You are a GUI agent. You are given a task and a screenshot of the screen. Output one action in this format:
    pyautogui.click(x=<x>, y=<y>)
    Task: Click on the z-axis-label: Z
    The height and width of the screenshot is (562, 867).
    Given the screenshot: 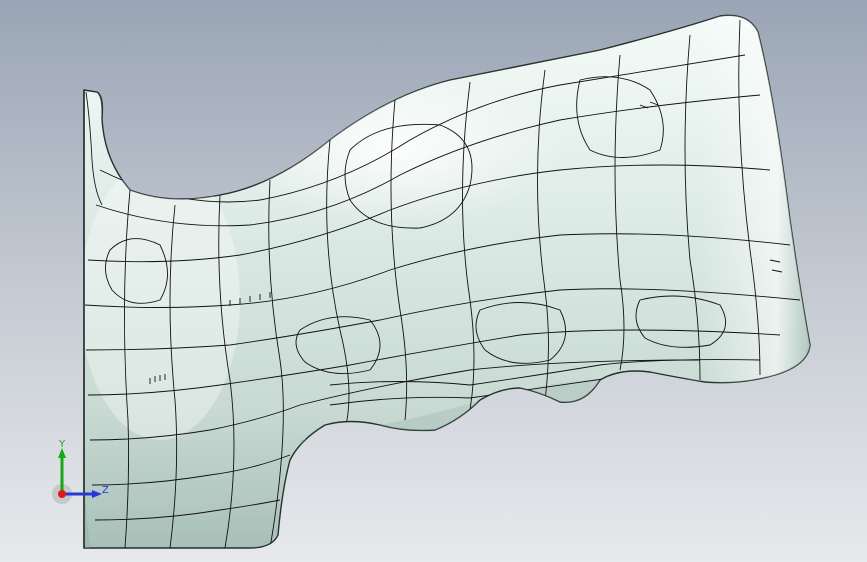 What is the action you would take?
    pyautogui.click(x=105, y=490)
    